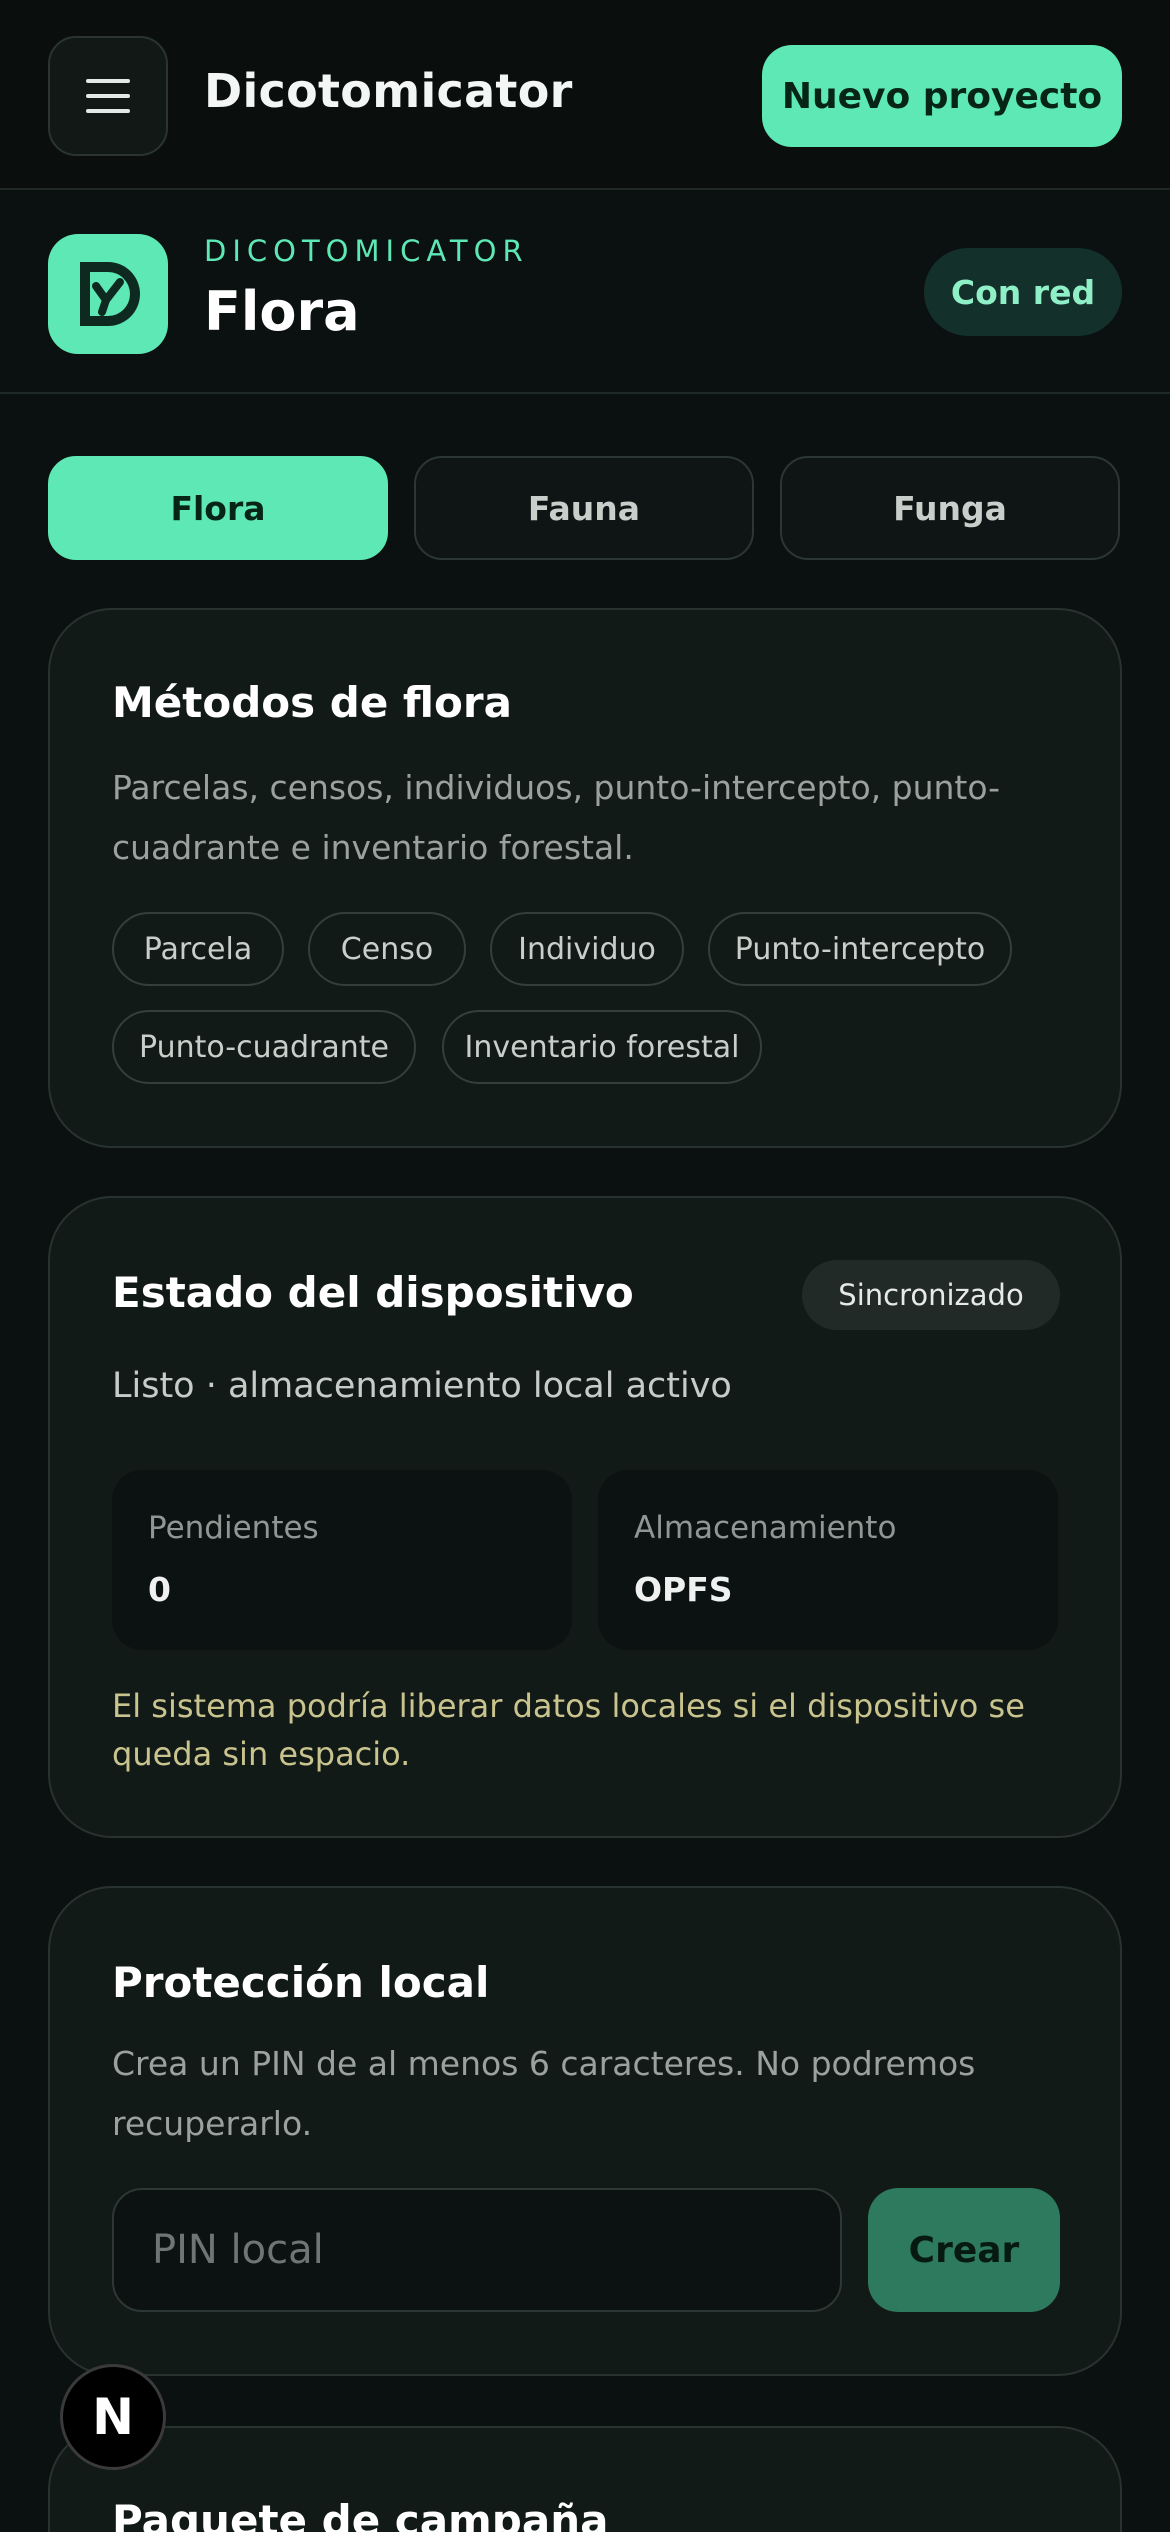 The height and width of the screenshot is (2532, 1170). I want to click on new-project-button: Nuevo proyecto, so click(942, 96).